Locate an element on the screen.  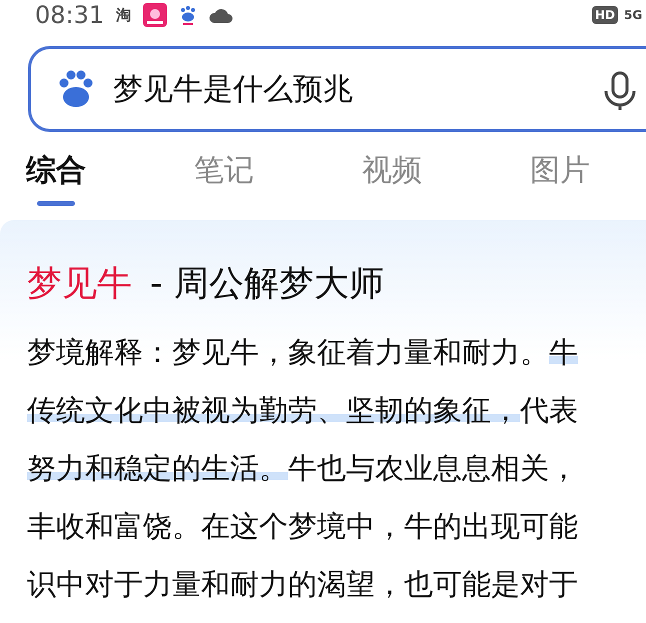
search-field: 梦见牛是什么预兆 is located at coordinates (337, 89).